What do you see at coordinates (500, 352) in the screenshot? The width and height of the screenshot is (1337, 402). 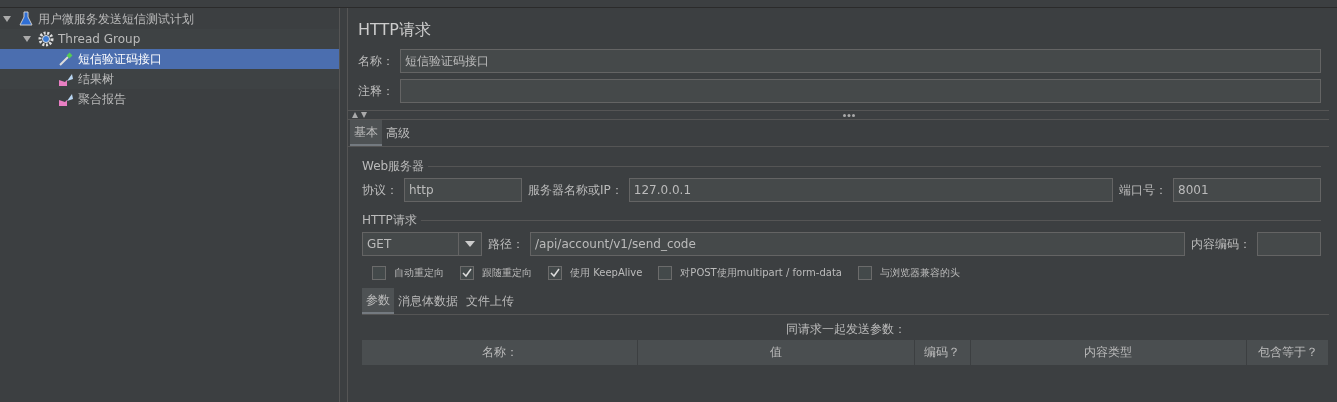 I see `column-header: 名称：` at bounding box center [500, 352].